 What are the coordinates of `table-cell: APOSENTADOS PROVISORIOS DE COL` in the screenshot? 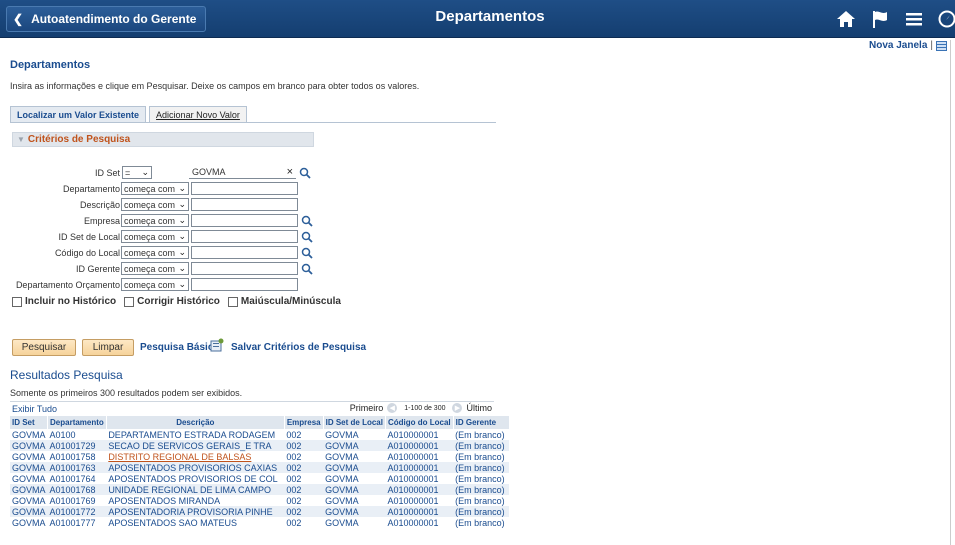 It's located at (195, 478).